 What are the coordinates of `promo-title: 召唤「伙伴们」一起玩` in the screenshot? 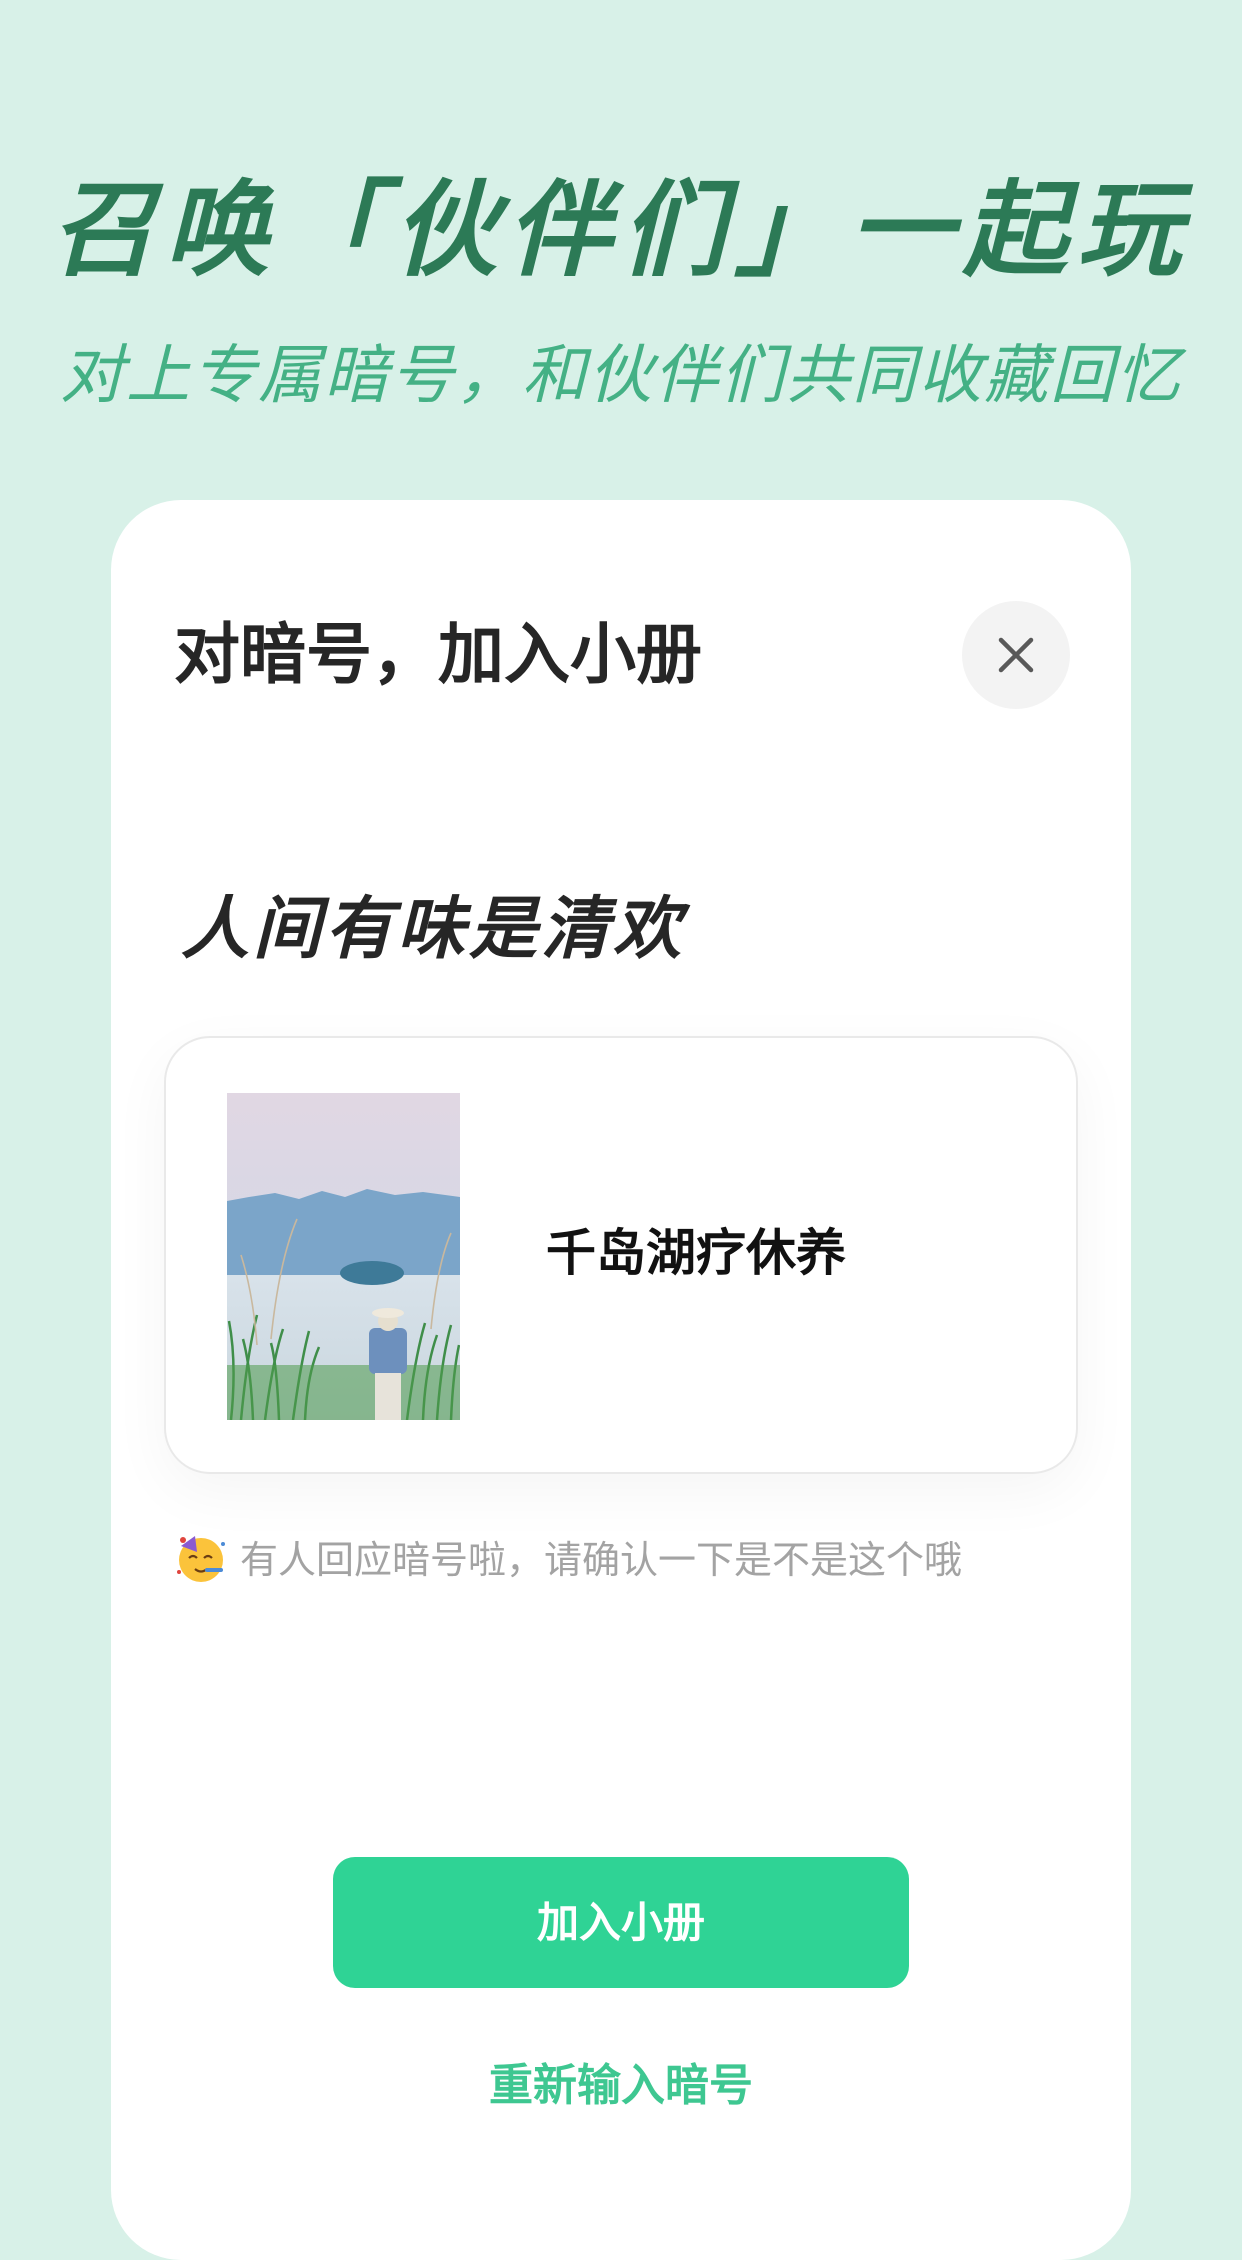 It's located at (620, 230).